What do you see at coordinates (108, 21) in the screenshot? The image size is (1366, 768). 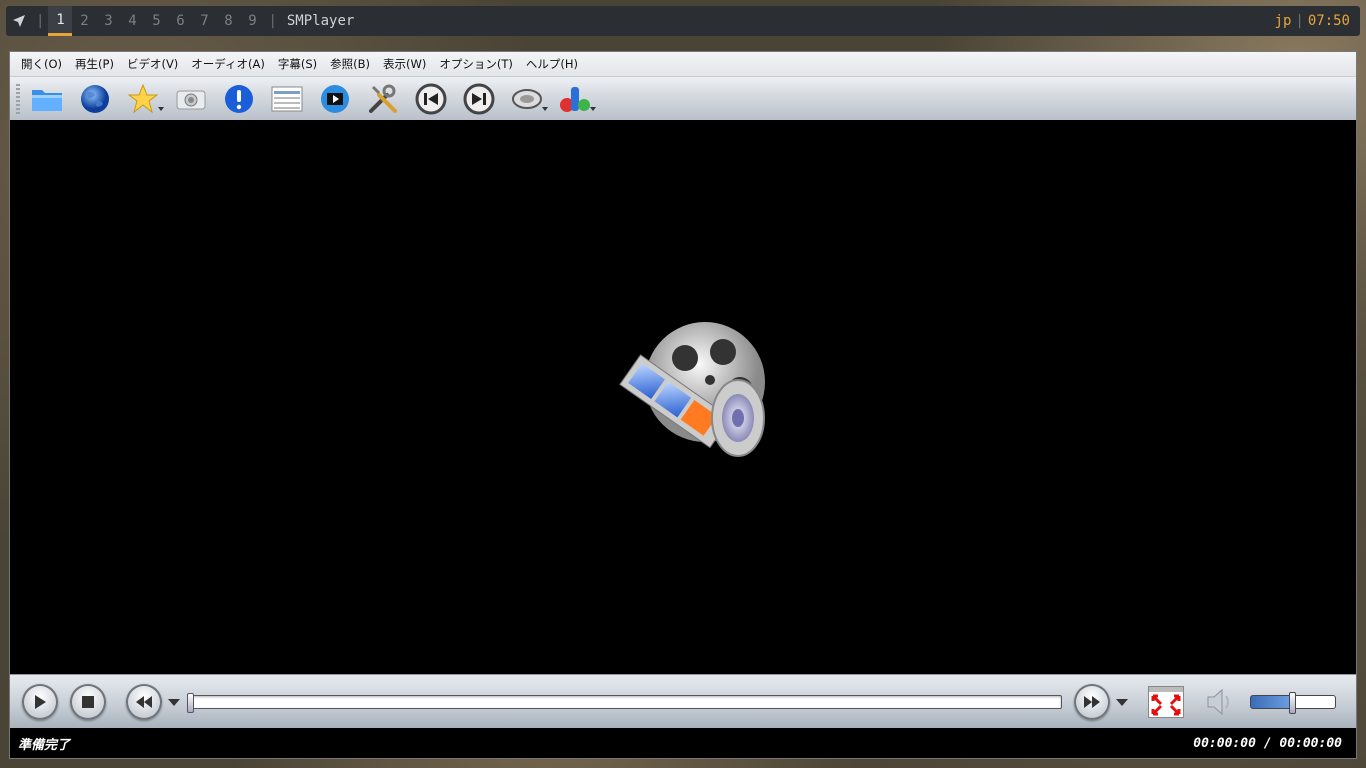 I see `workspace-3: 3` at bounding box center [108, 21].